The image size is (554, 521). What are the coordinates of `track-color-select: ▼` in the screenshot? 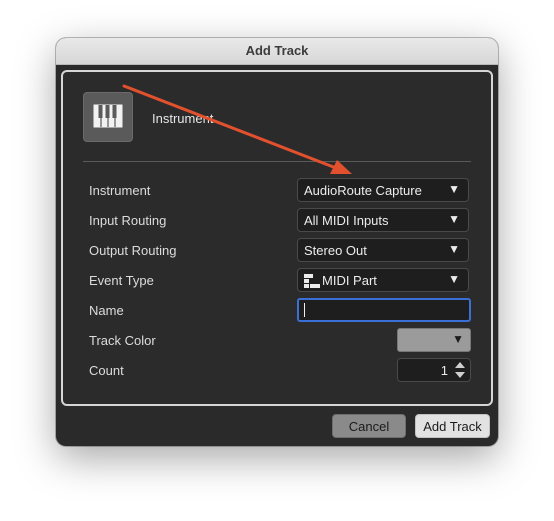 It's located at (434, 340).